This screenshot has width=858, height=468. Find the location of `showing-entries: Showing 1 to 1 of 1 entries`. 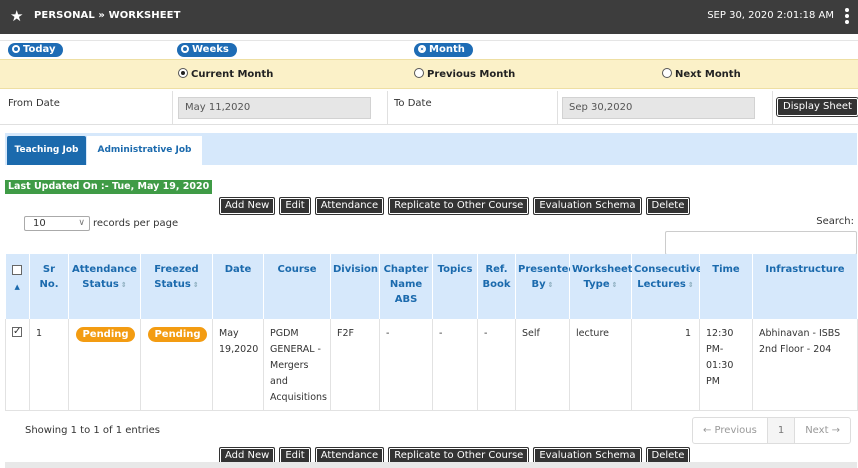

showing-entries: Showing 1 to 1 of 1 entries is located at coordinates (92, 430).